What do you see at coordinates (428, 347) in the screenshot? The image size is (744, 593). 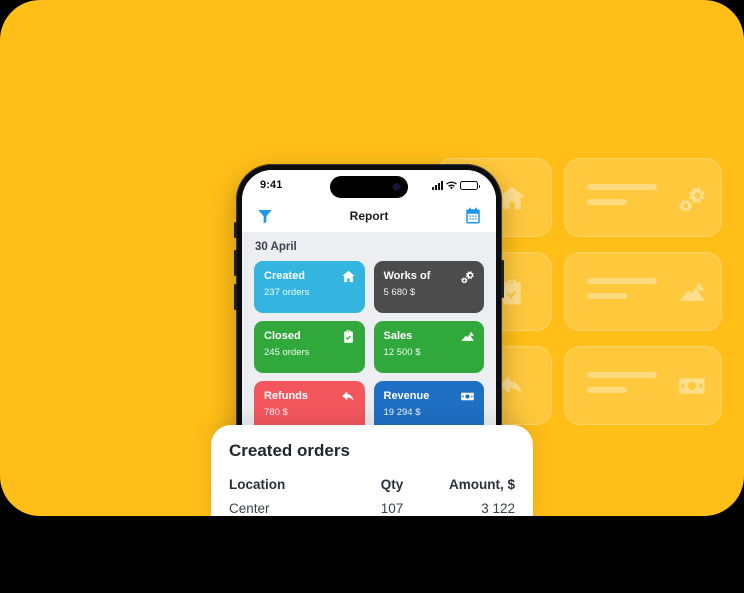 I see `metric-card-sales: Sales 12 500 $` at bounding box center [428, 347].